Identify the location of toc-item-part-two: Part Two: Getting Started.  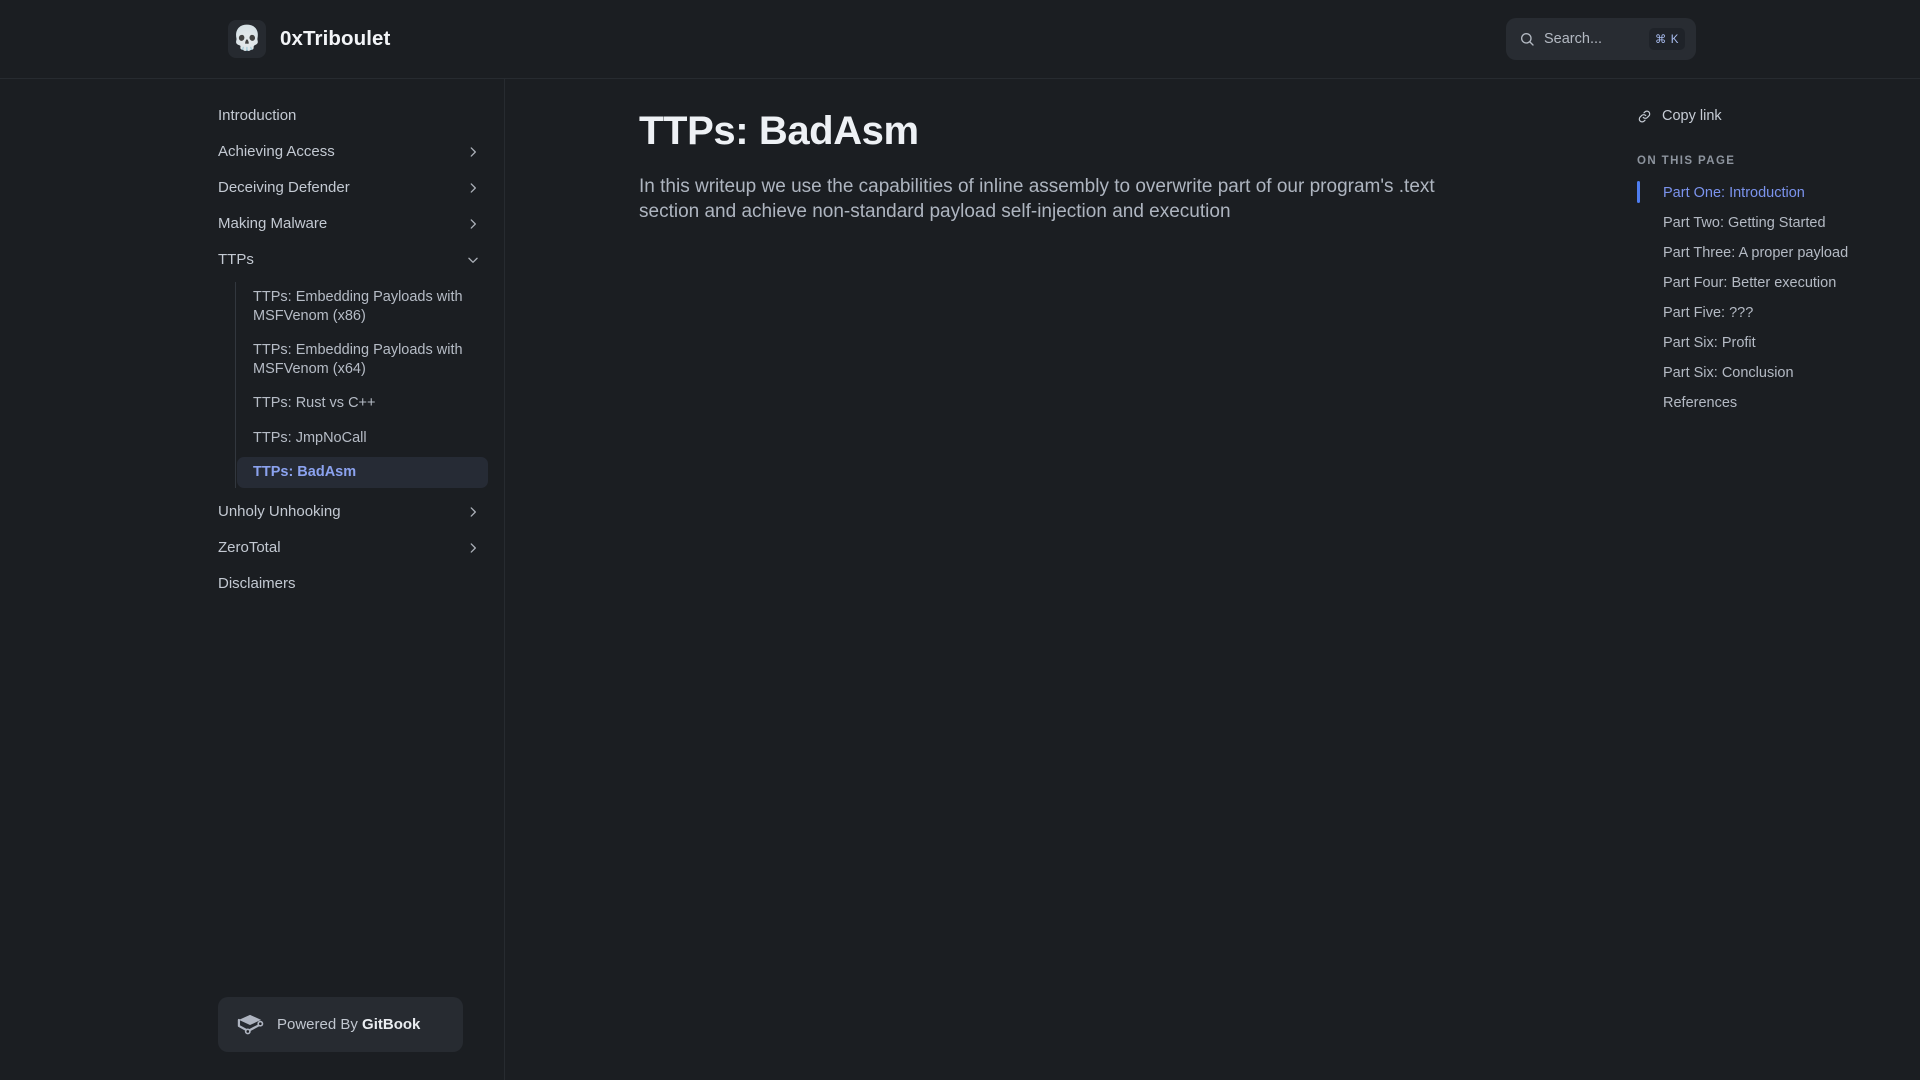
(1767, 223).